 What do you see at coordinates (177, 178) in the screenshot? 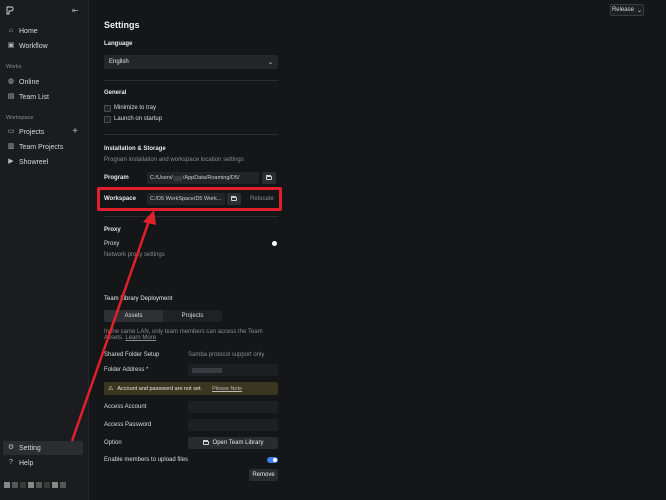
I see `redacted-username` at bounding box center [177, 178].